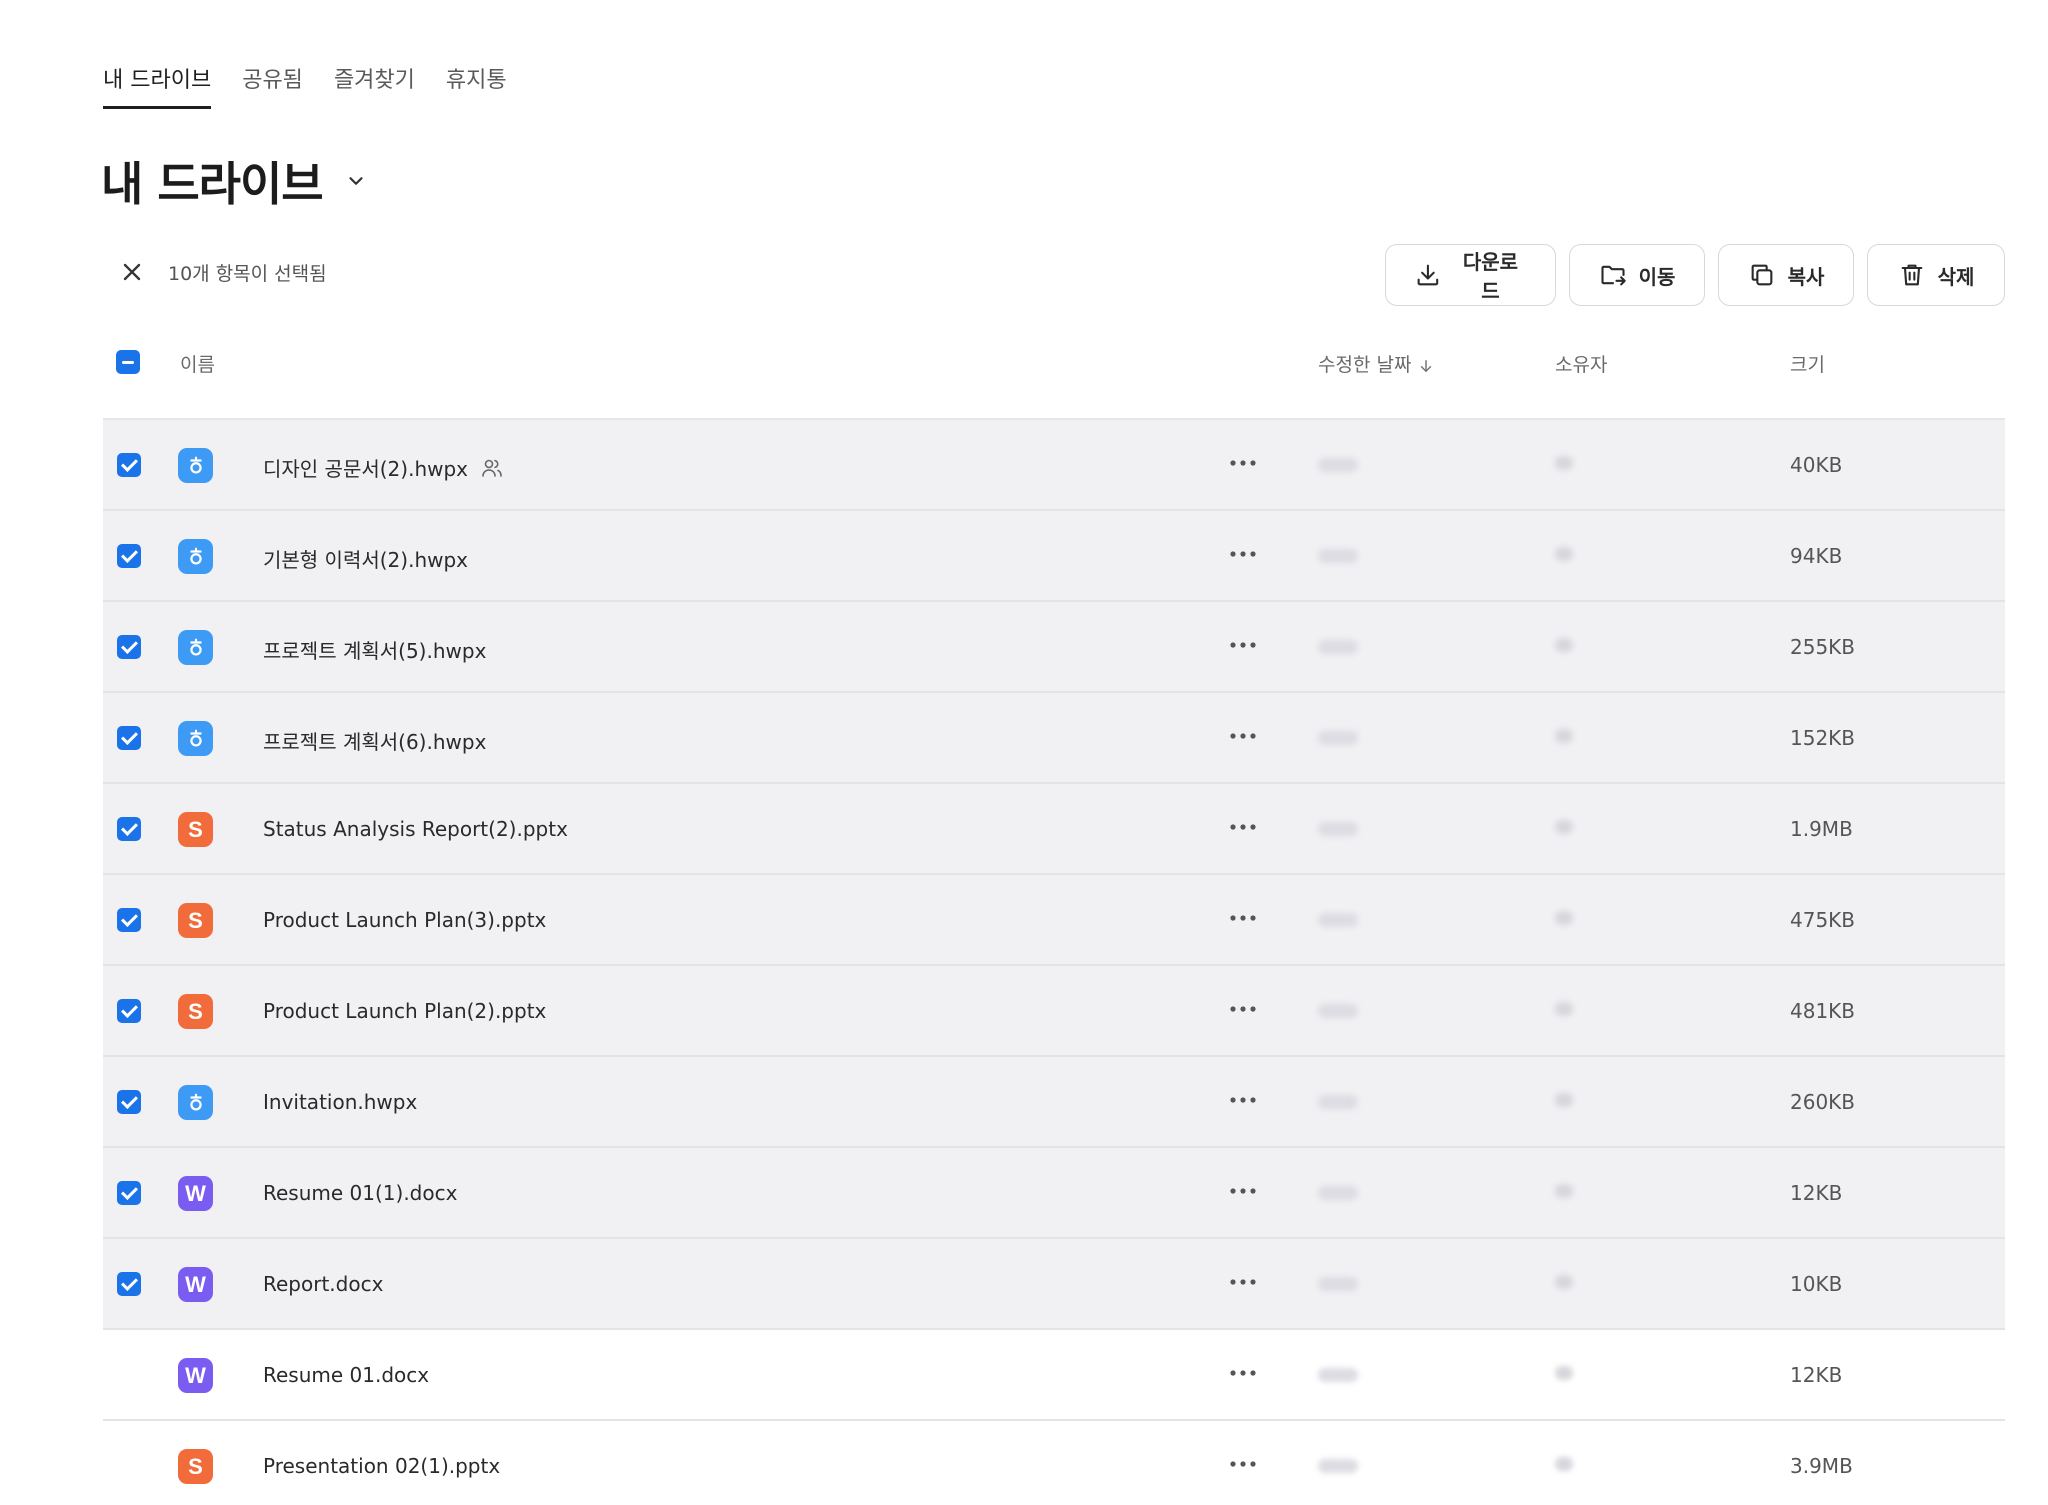  Describe the element at coordinates (404, 920) in the screenshot. I see `file-name: Product Launch Plan(3).pptx` at that location.